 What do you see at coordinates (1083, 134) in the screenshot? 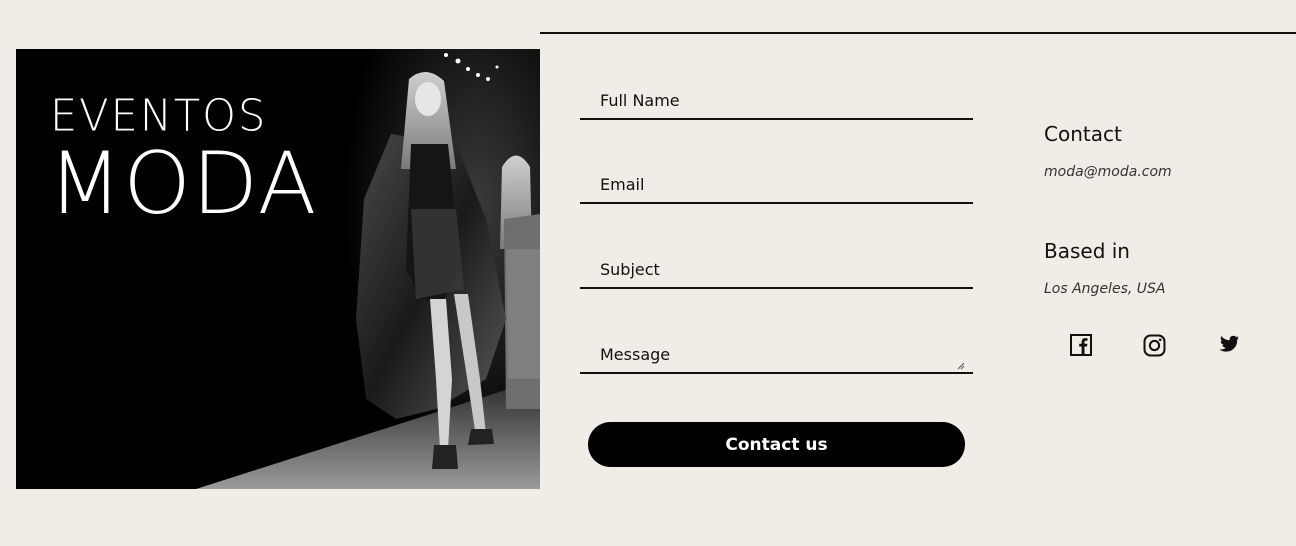
I see `contact-heading: Contact` at bounding box center [1083, 134].